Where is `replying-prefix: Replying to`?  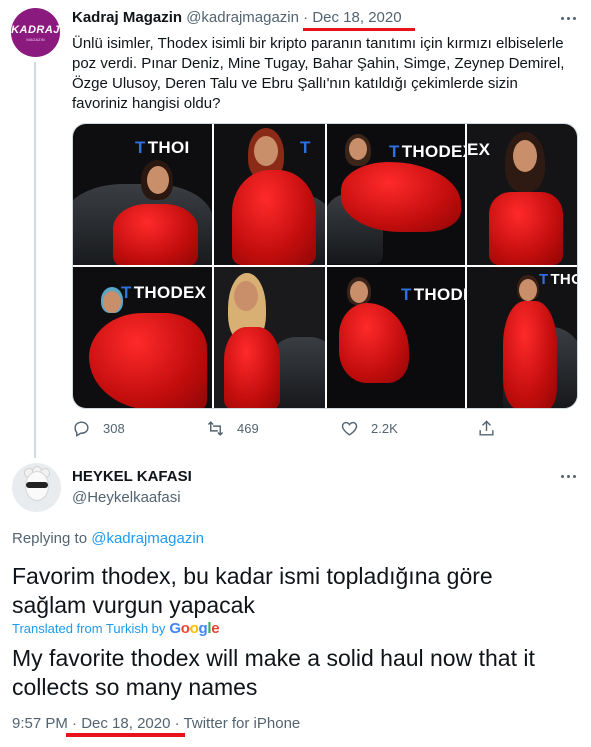
replying-prefix: Replying to is located at coordinates (50, 538).